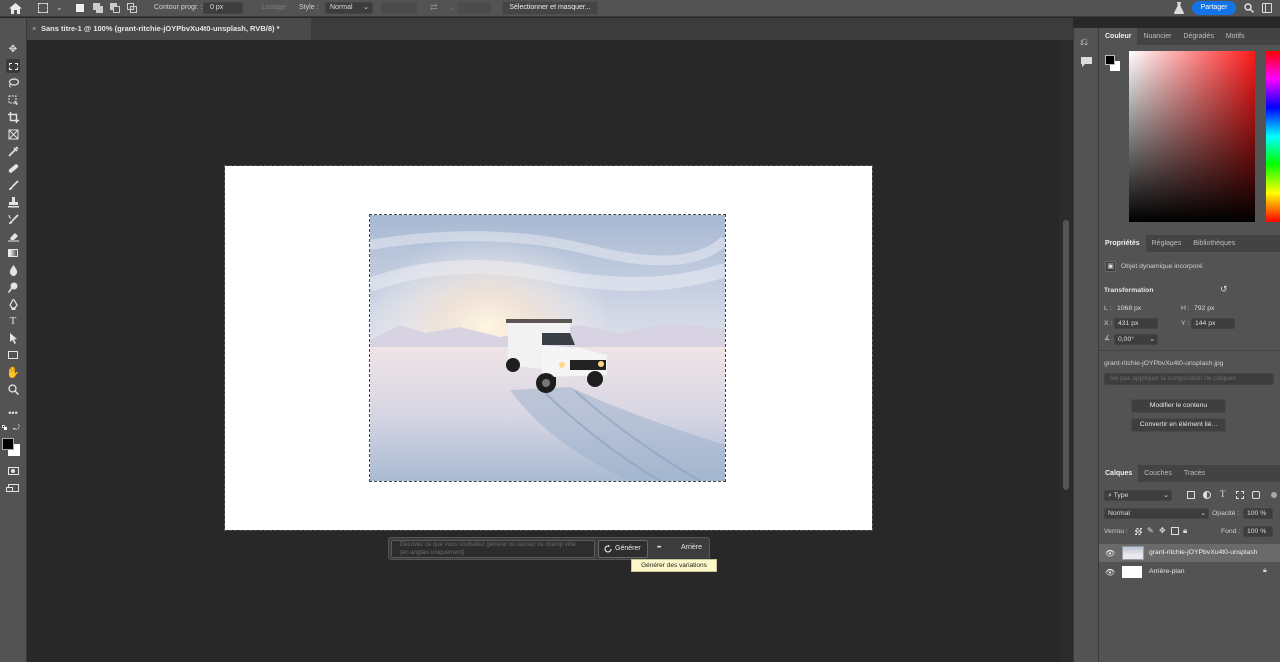  Describe the element at coordinates (13, 270) in the screenshot. I see `blur-tool-icon` at that location.